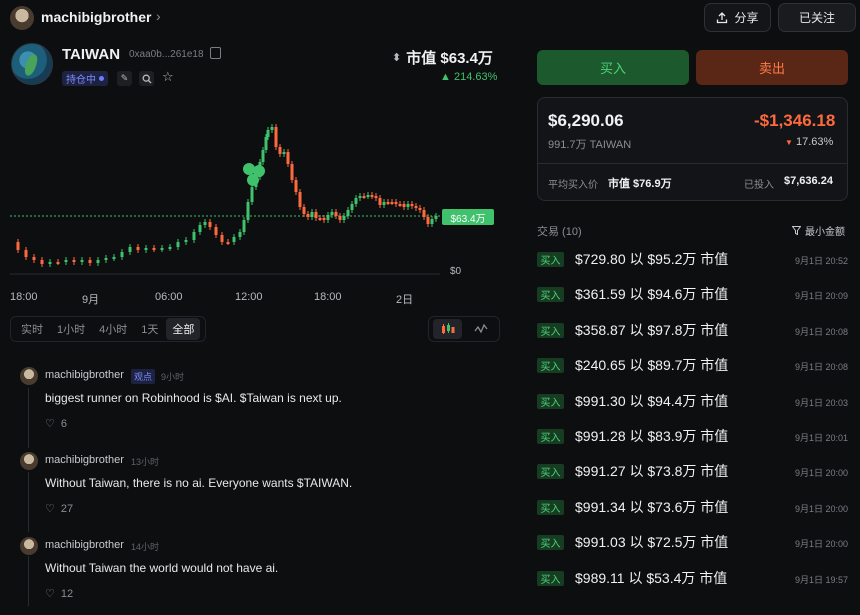 This screenshot has width=860, height=615. What do you see at coordinates (56, 424) in the screenshot?
I see `like-button: ♡ 6` at bounding box center [56, 424].